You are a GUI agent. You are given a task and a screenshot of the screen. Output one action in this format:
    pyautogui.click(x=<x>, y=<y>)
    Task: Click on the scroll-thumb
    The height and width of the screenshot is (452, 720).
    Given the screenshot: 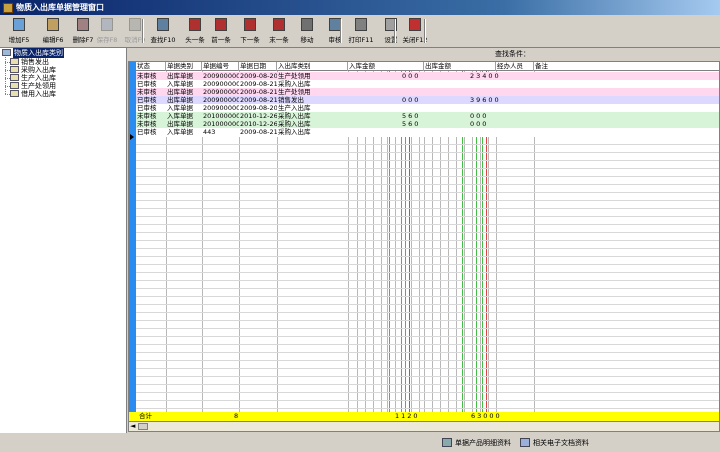 What is the action you would take?
    pyautogui.click(x=143, y=426)
    